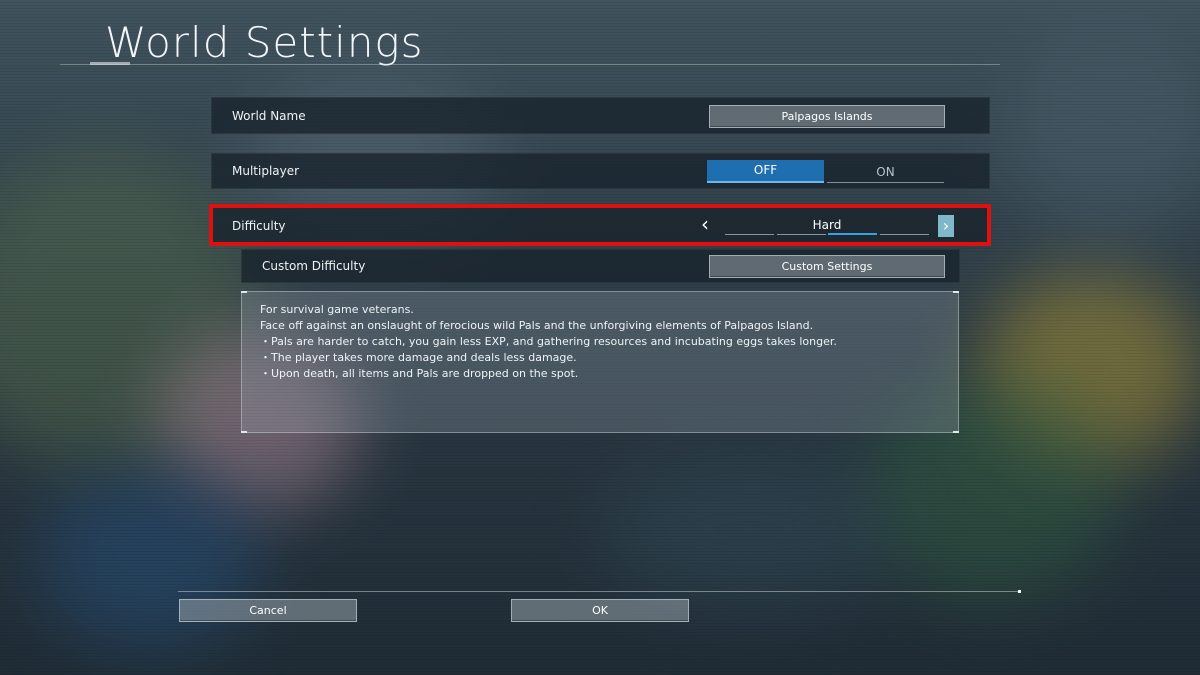 This screenshot has width=1200, height=675. Describe the element at coordinates (600, 225) in the screenshot. I see `difficulty-highlight-box` at that location.